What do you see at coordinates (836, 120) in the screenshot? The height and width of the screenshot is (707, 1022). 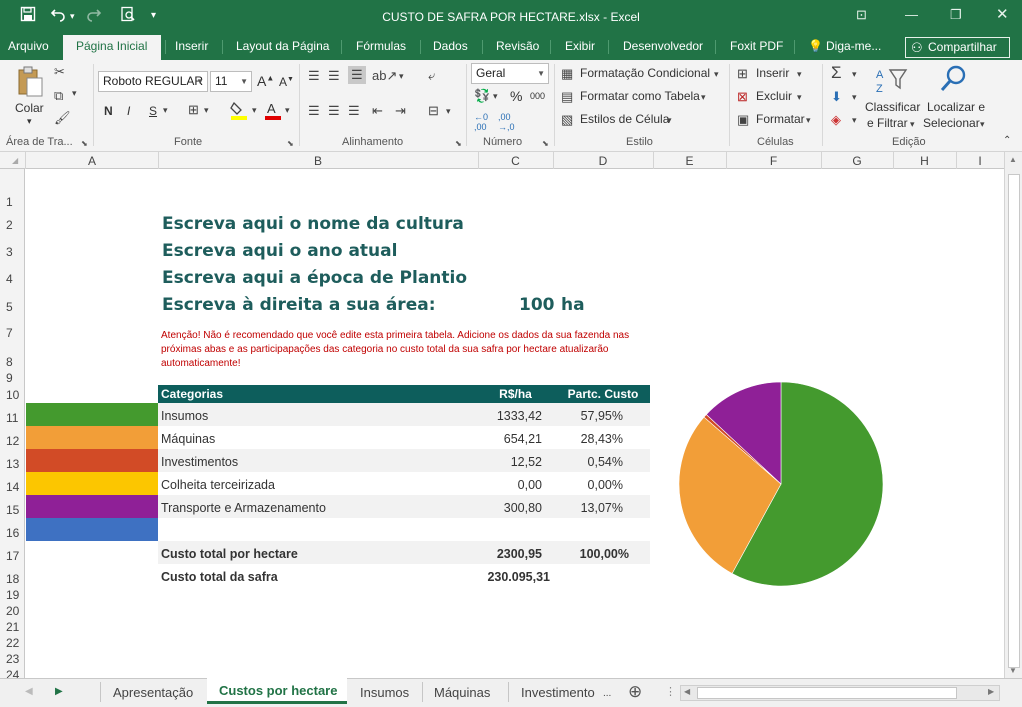 I see `clear-icon: ◈` at bounding box center [836, 120].